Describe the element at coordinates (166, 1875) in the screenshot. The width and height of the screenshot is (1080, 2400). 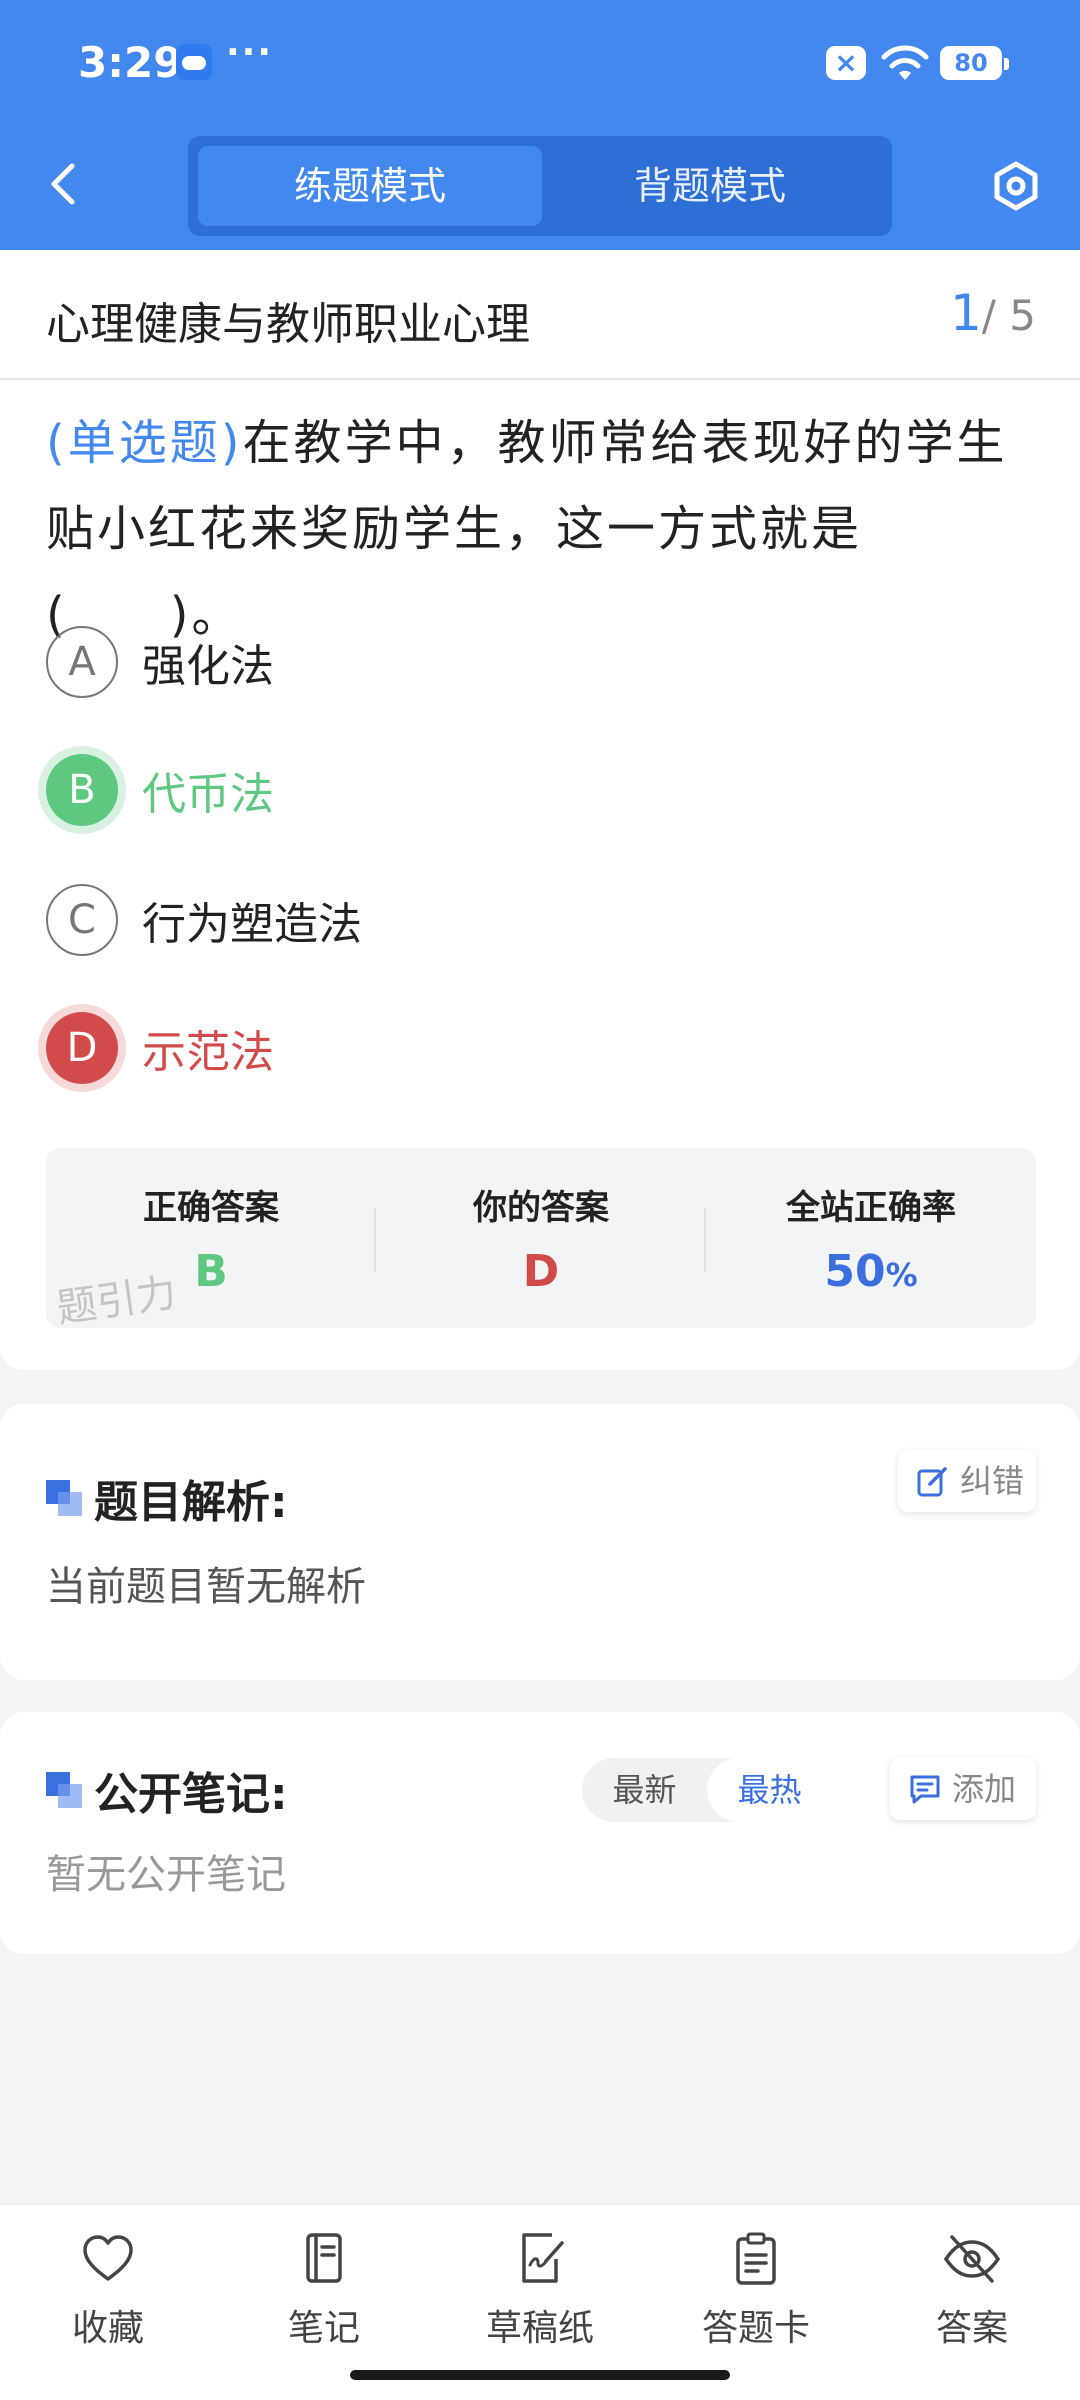
I see `notes-empty-text: 暂无公开笔记` at that location.